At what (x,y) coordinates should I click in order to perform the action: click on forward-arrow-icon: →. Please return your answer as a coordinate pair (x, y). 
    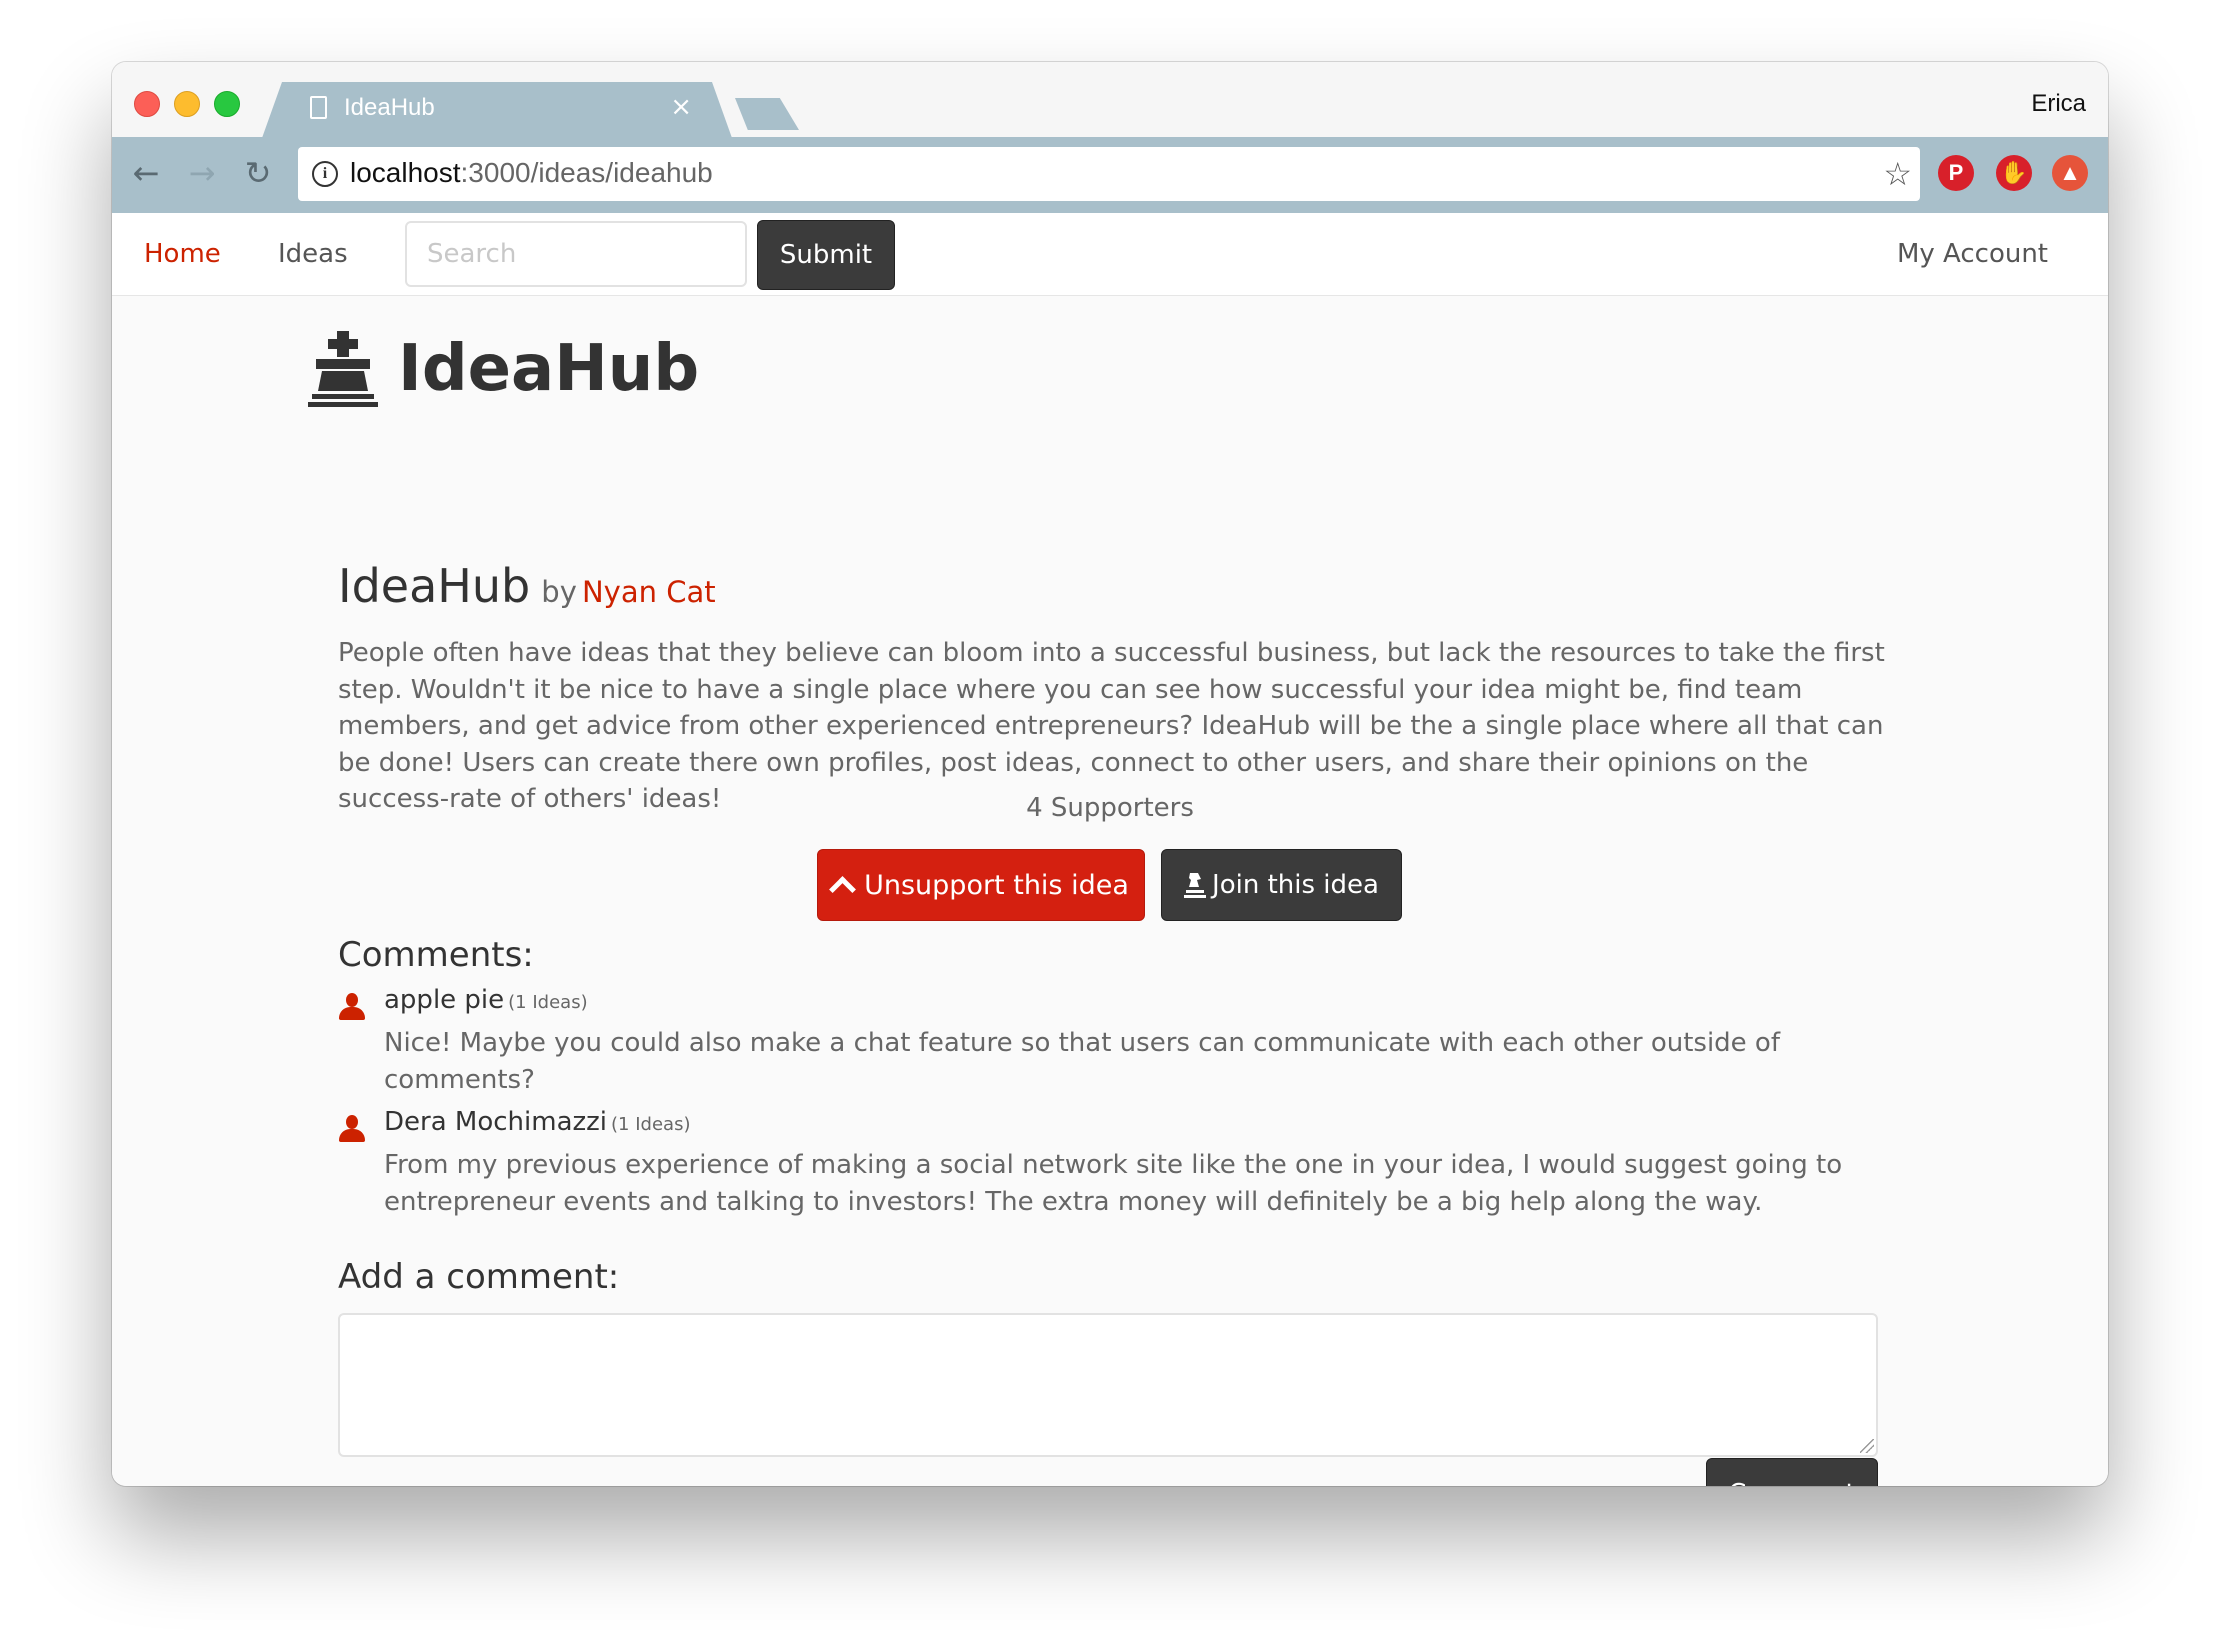
    Looking at the image, I should click on (202, 173).